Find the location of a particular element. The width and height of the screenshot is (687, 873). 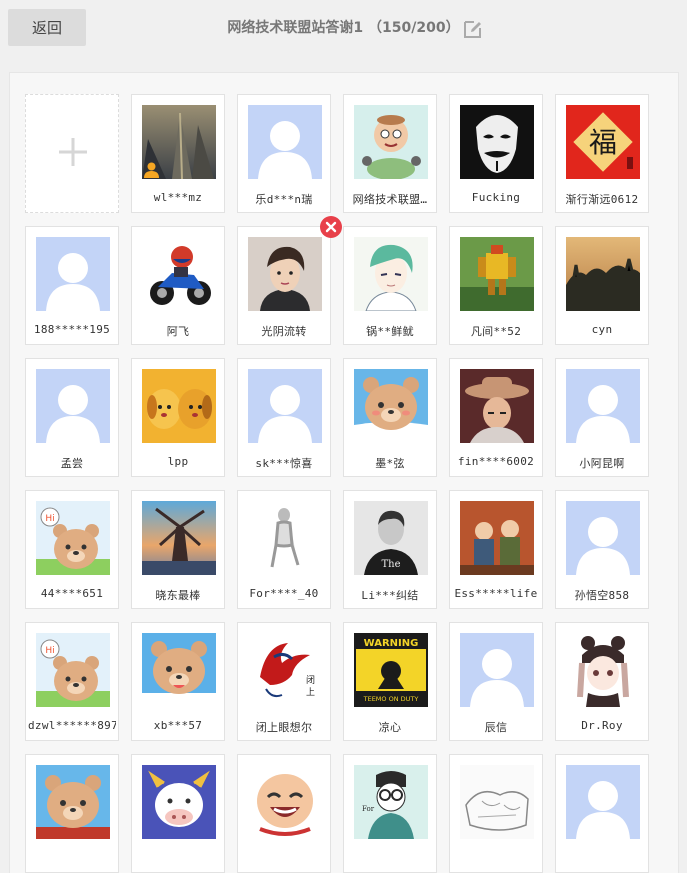

member-item: Ess*****life is located at coordinates (496, 549).